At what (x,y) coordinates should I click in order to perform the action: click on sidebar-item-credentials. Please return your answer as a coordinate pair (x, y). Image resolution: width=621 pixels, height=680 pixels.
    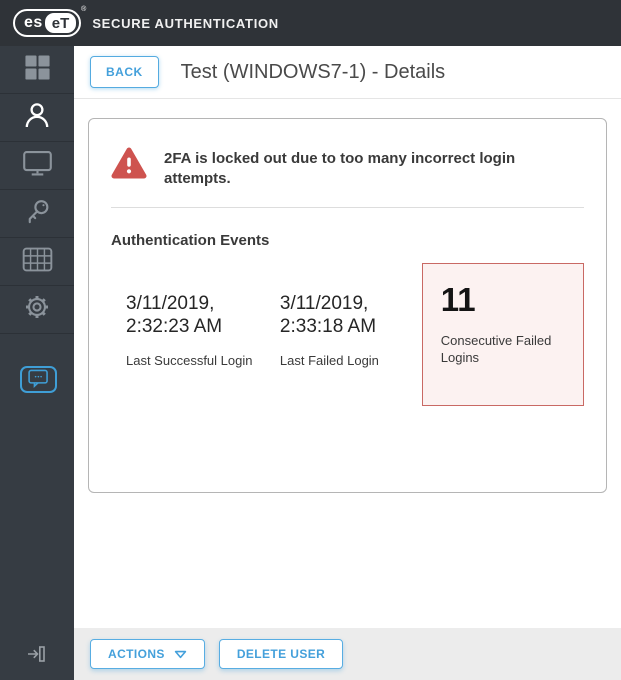
    Looking at the image, I should click on (37, 214).